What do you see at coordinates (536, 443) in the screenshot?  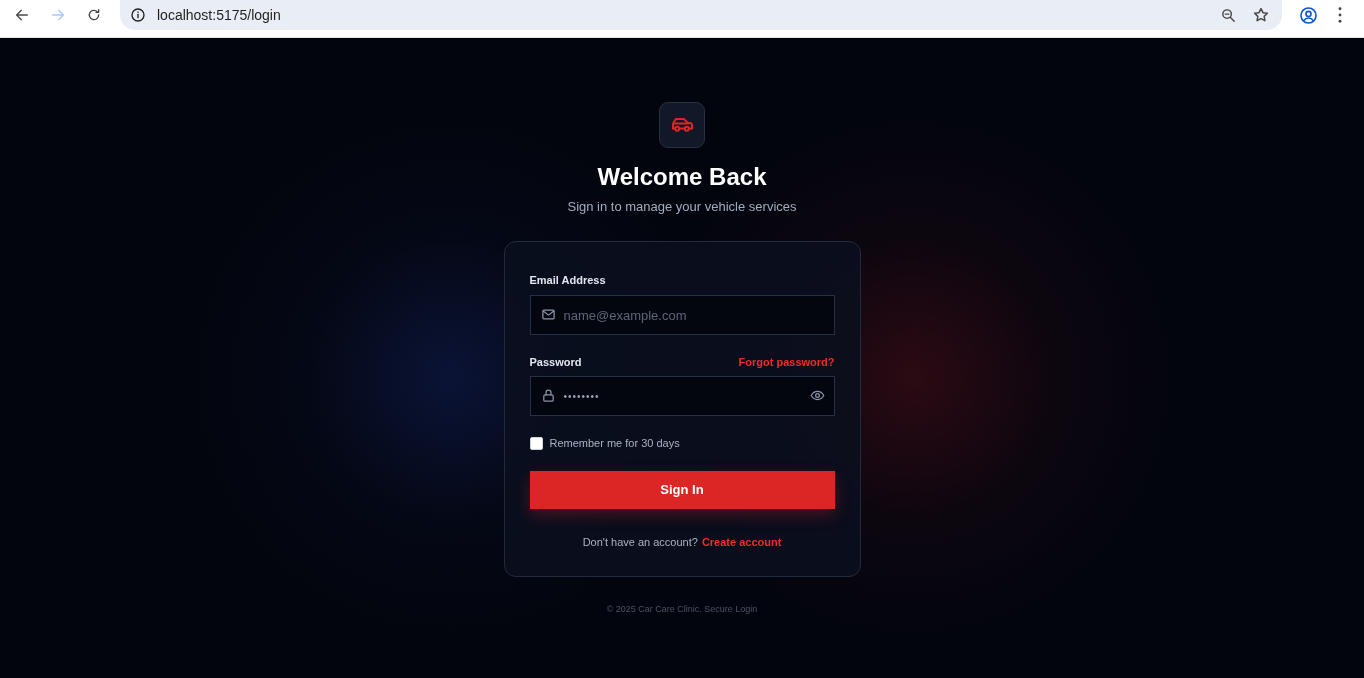 I see `remember-checkbox` at bounding box center [536, 443].